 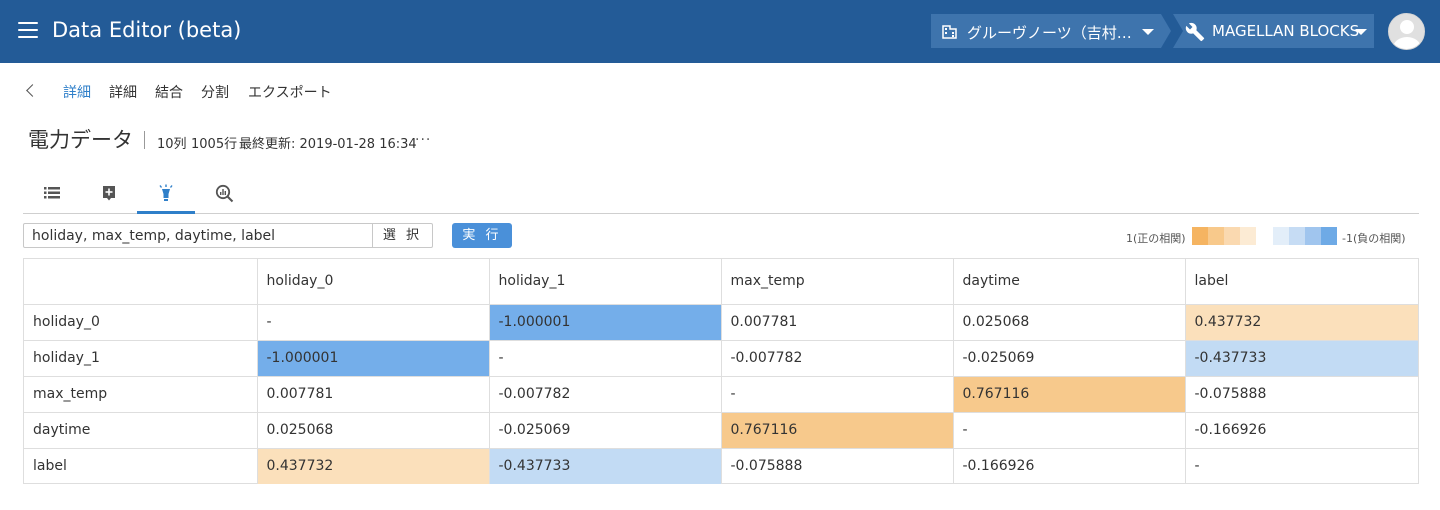 I want to click on project-select: MAGELLAN BLOCKS, so click(x=1273, y=31).